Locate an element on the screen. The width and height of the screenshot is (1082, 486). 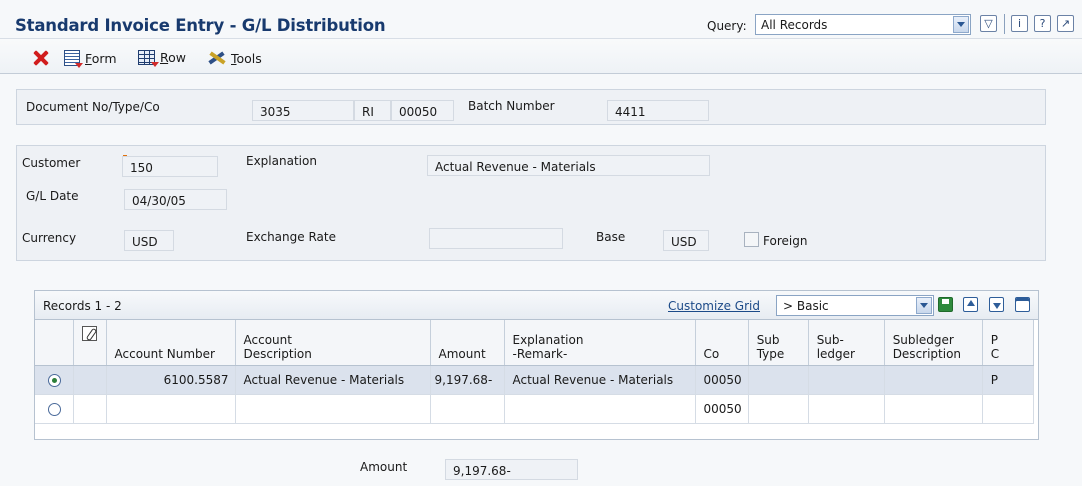
grid-format-select: > Basic is located at coordinates (855, 305).